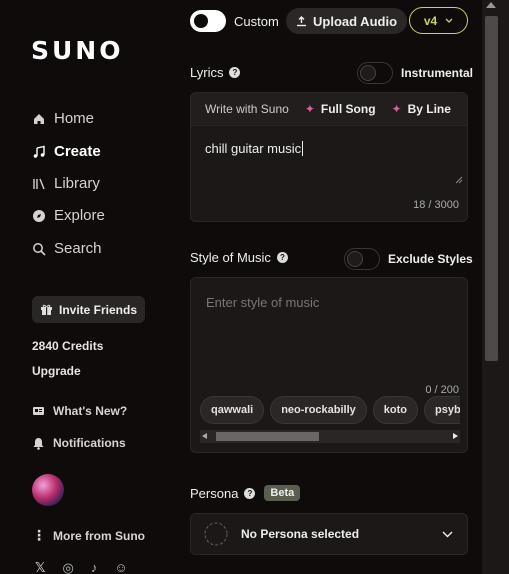 Image resolution: width=509 pixels, height=574 pixels. I want to click on tiktok-icon: ♪, so click(94, 567).